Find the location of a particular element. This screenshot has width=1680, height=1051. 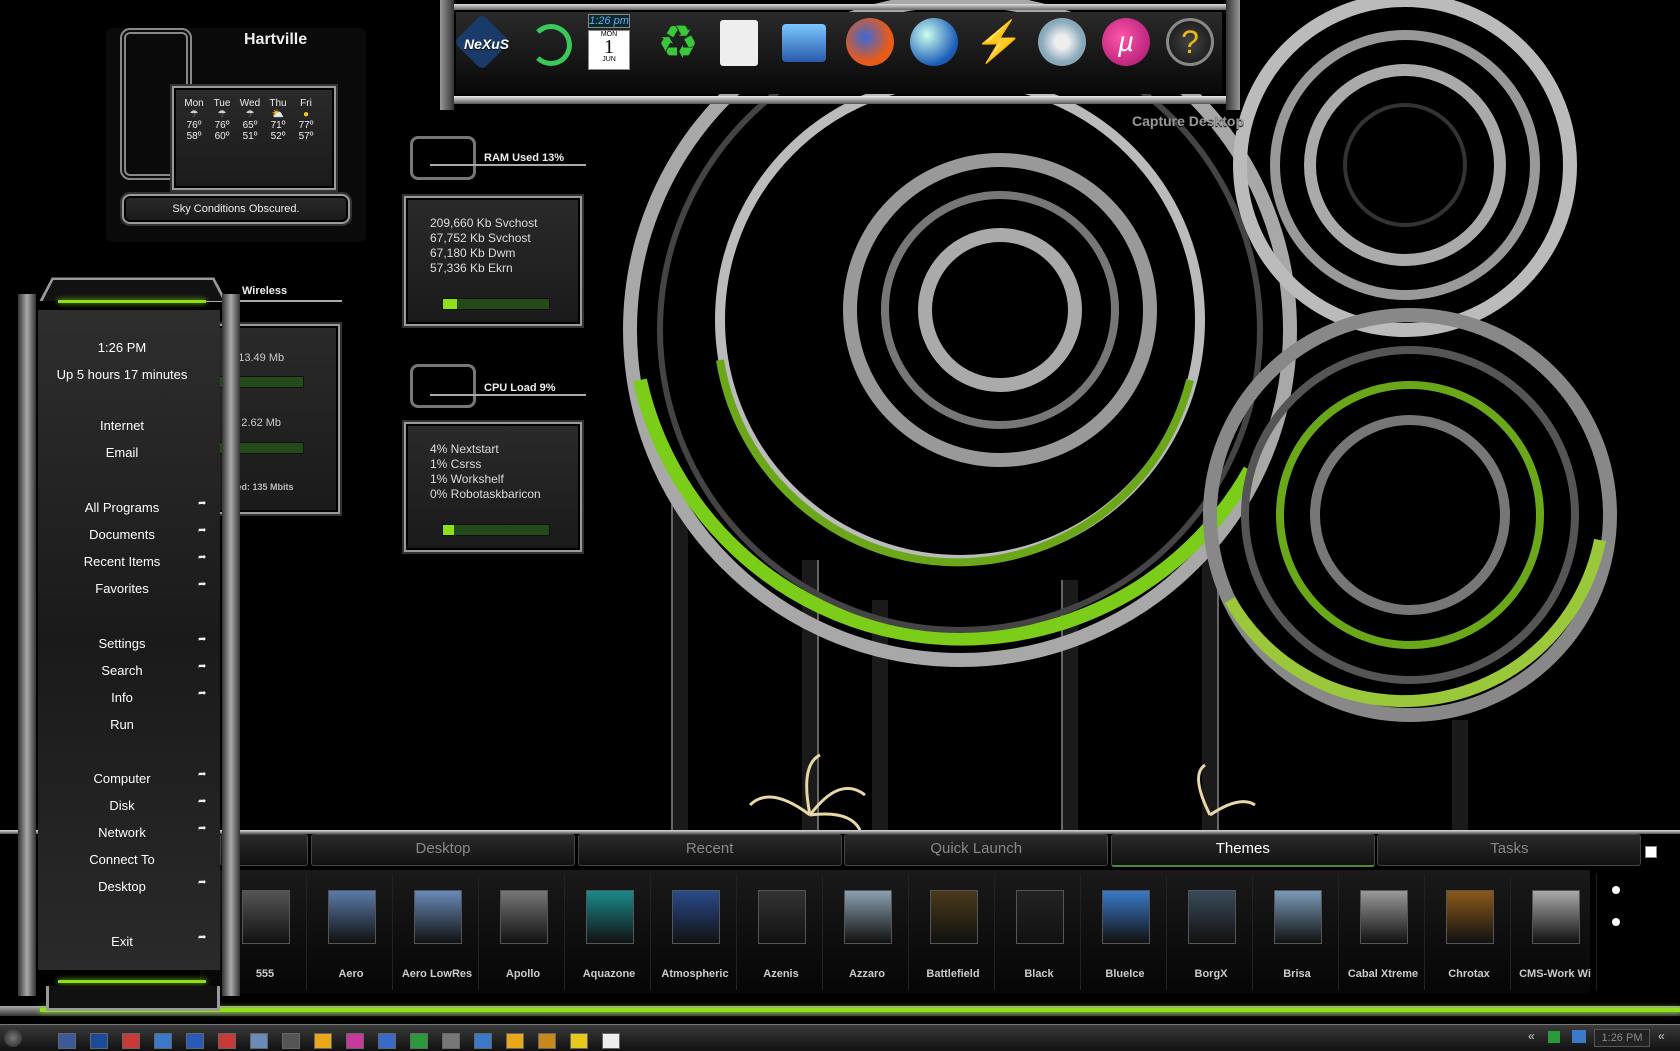

start-menu-time: 1:26 PM is located at coordinates (122, 347).